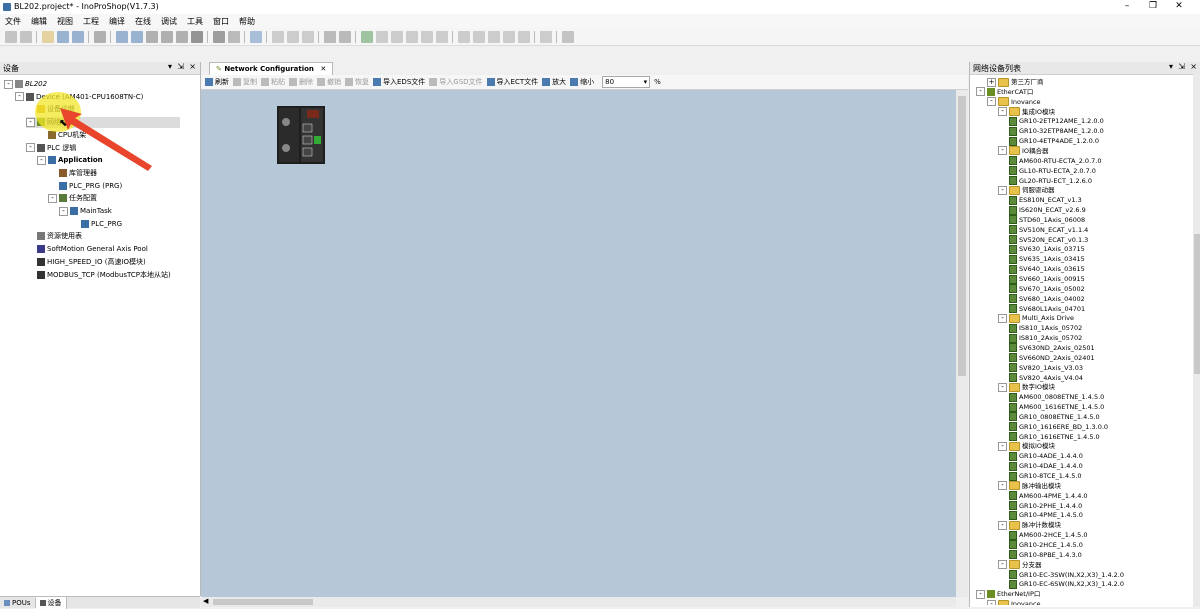  Describe the element at coordinates (1046, 368) in the screenshot. I see `network-device-item: SV820_1Axis_V3.03` at that location.